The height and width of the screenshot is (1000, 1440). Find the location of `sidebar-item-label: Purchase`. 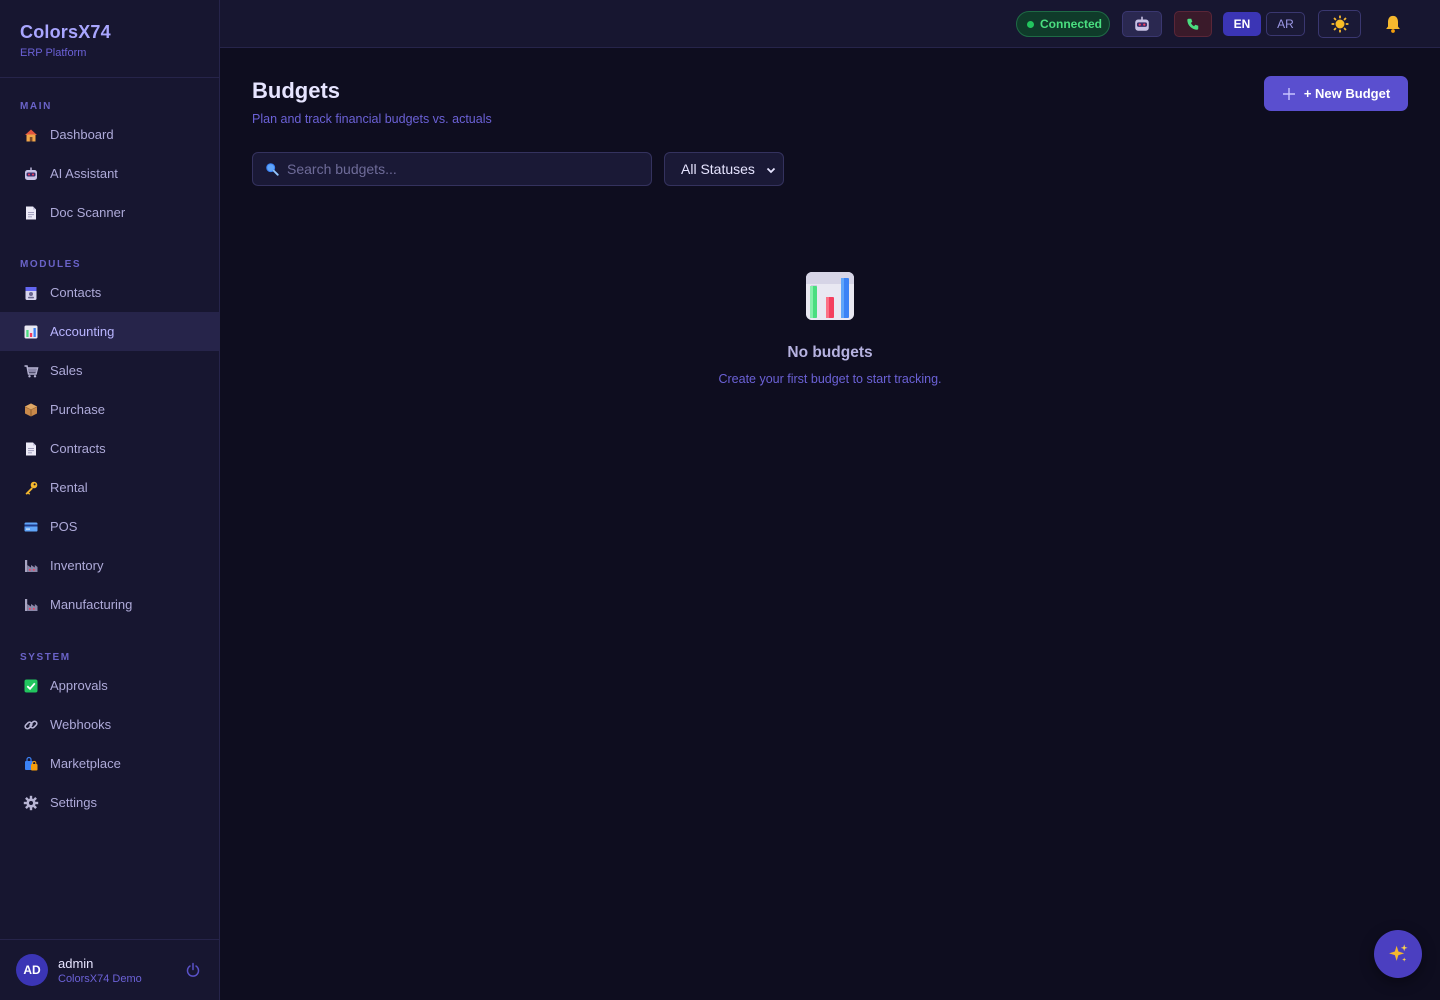

sidebar-item-label: Purchase is located at coordinates (77, 409).